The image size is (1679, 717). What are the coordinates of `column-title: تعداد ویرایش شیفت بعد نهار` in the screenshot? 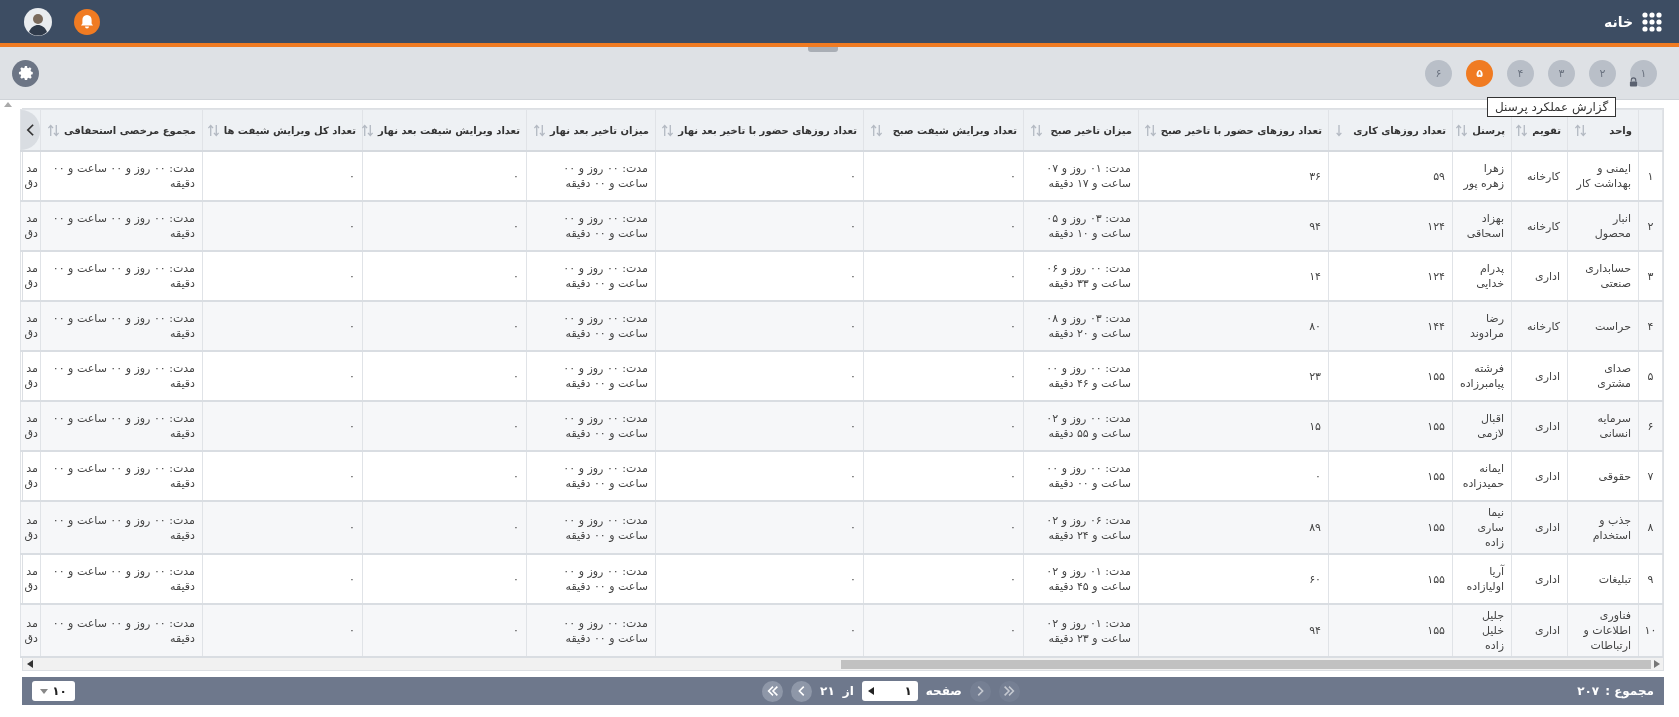 It's located at (449, 130).